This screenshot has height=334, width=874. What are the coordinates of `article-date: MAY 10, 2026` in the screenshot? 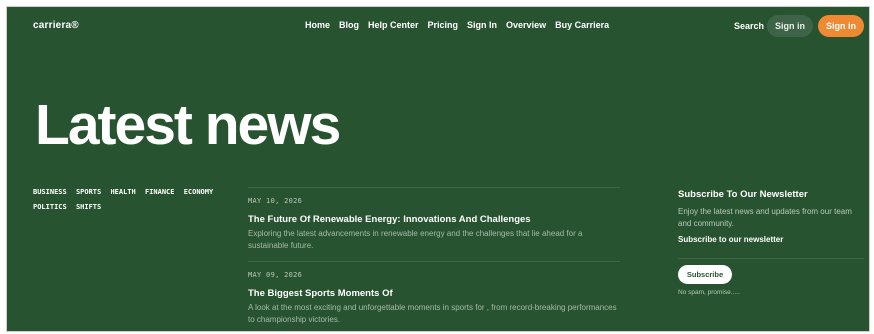 It's located at (275, 201).